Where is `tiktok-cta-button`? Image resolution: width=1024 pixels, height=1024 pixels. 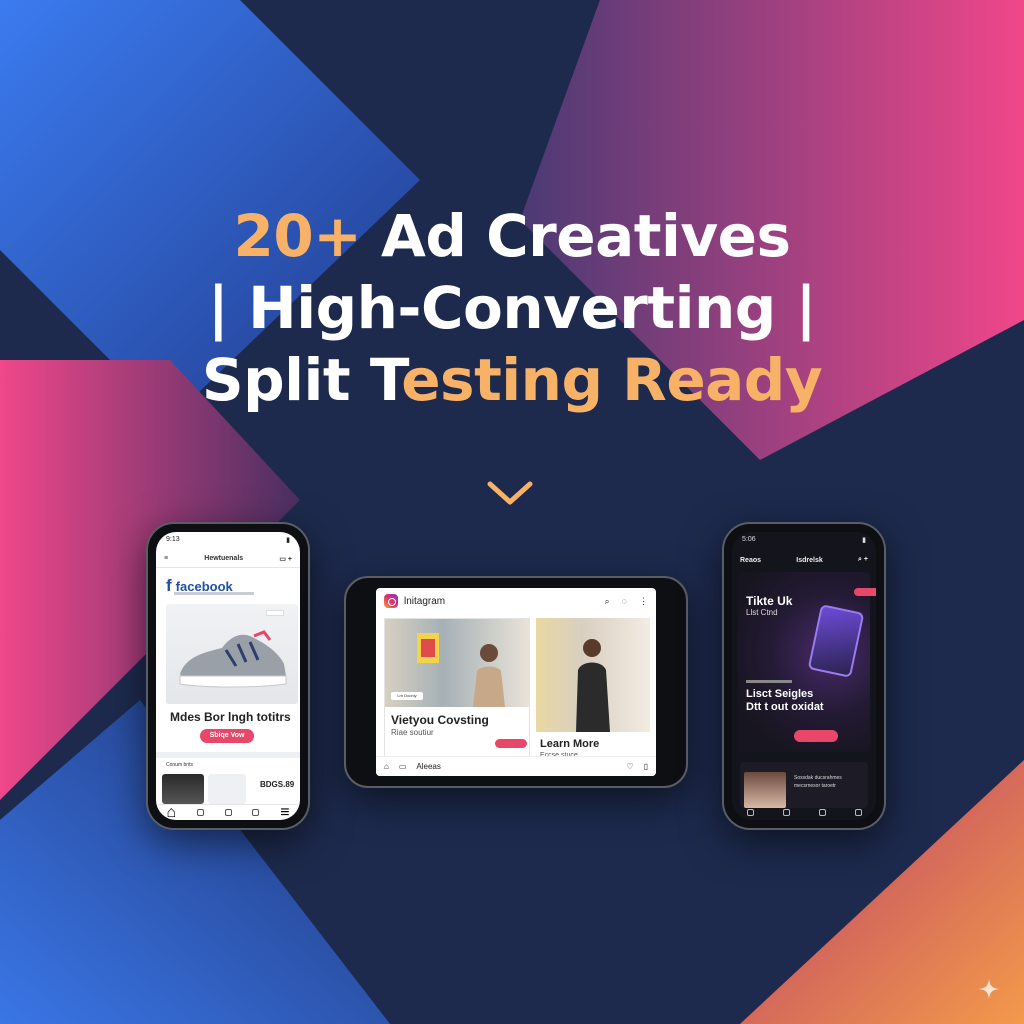 tiktok-cta-button is located at coordinates (816, 736).